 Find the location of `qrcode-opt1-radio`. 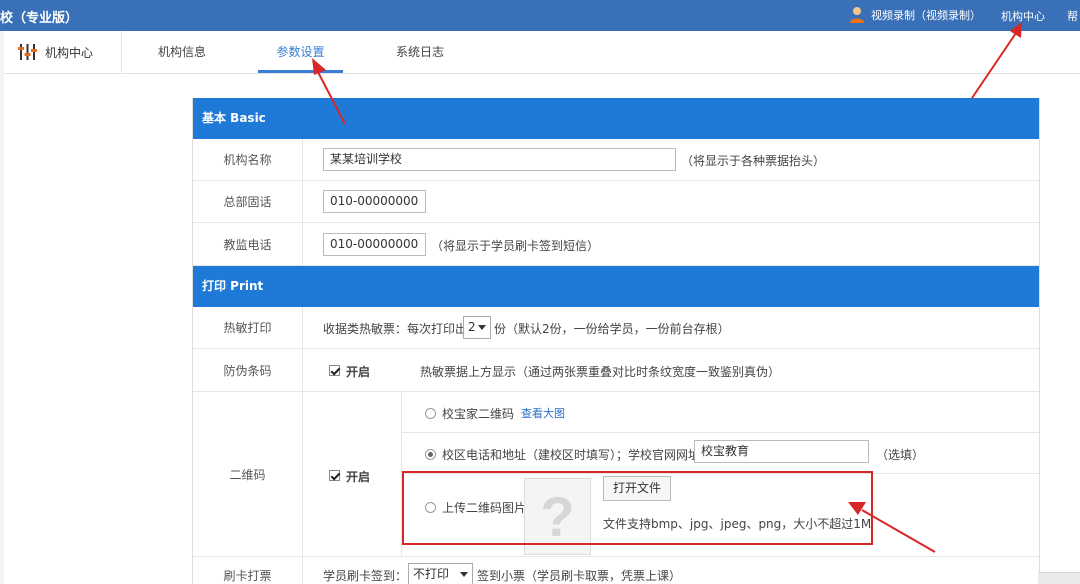

qrcode-opt1-radio is located at coordinates (430, 413).